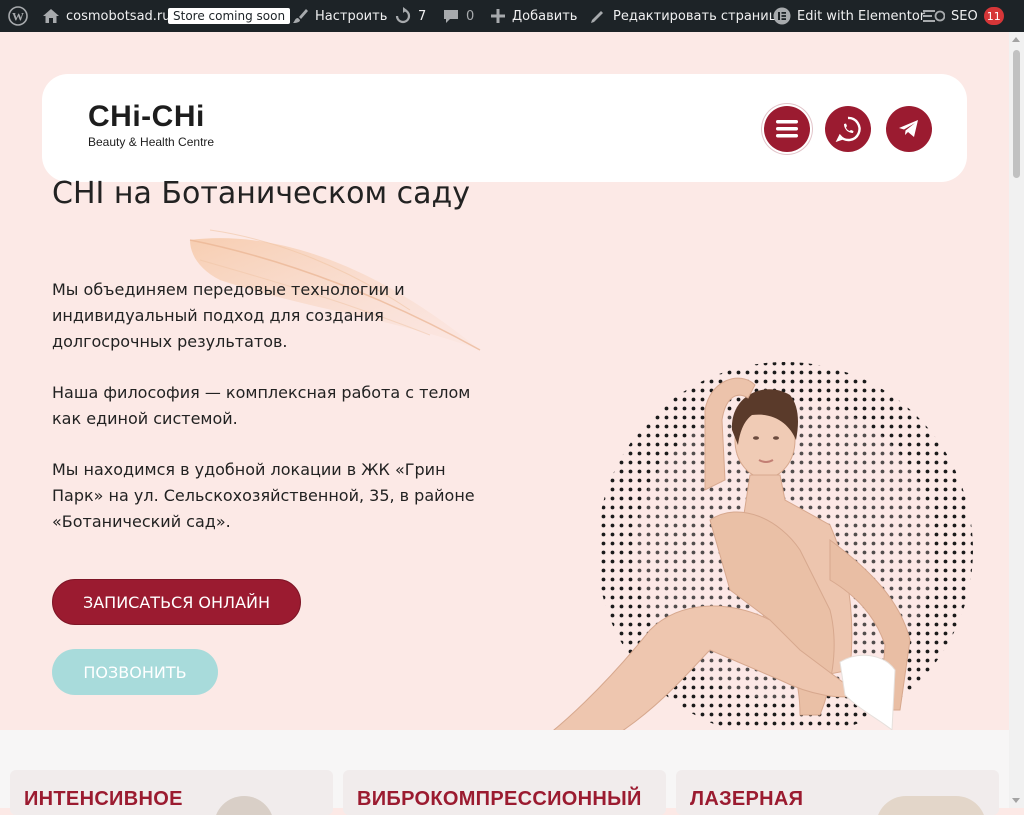 Image resolution: width=1024 pixels, height=815 pixels. I want to click on hero-title: CHI на Ботаническом саду, so click(261, 193).